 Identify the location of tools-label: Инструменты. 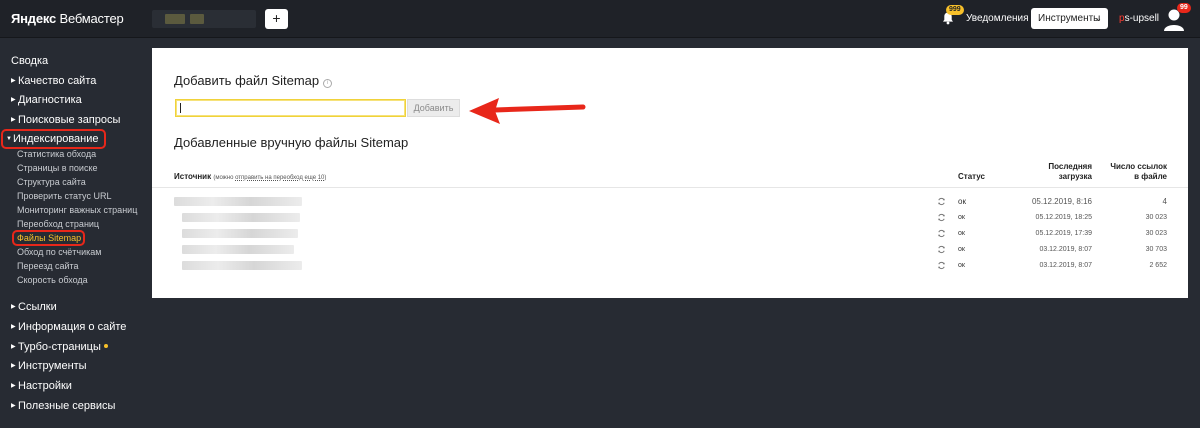
(1069, 18).